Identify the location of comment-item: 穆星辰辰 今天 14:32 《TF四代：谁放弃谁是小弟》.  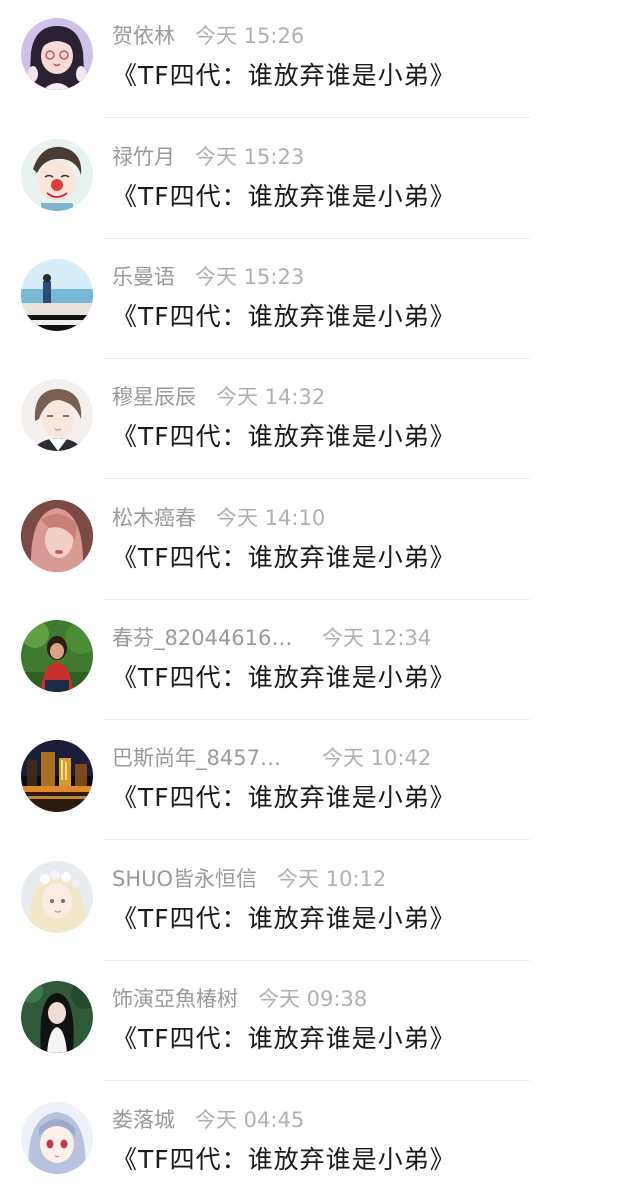
(320, 421).